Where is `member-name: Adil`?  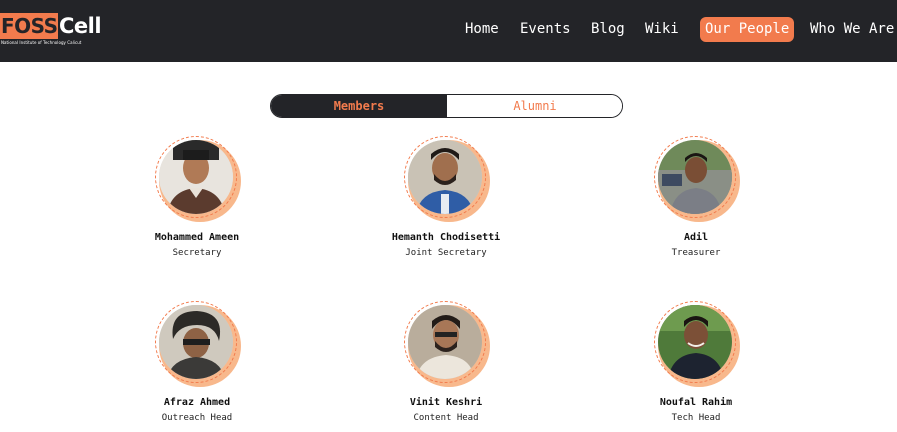
member-name: Adil is located at coordinates (696, 237).